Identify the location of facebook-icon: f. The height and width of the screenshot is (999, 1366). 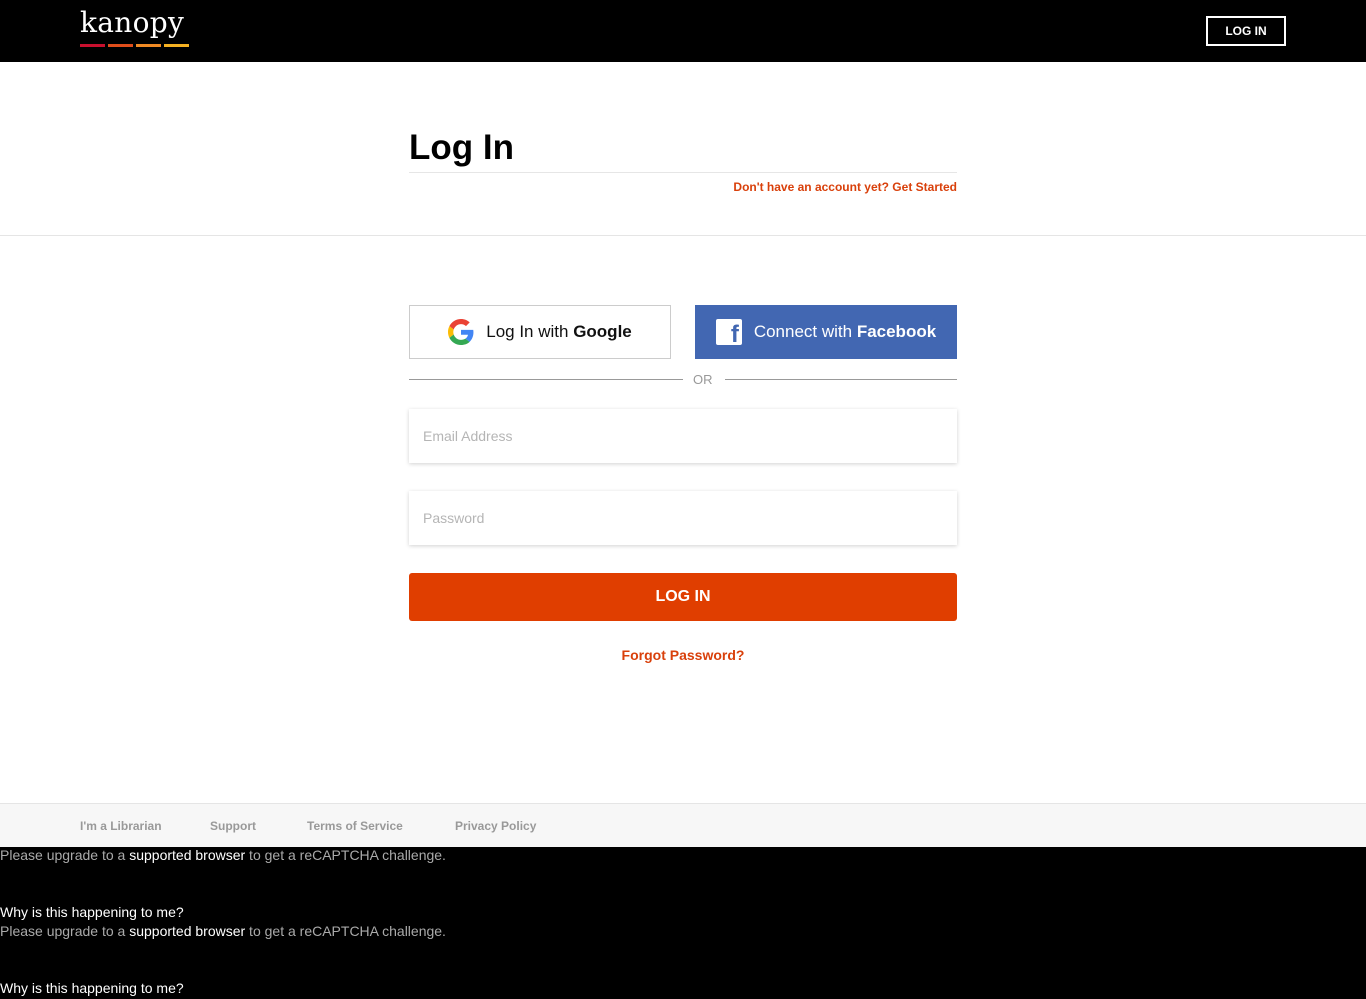
(728, 333).